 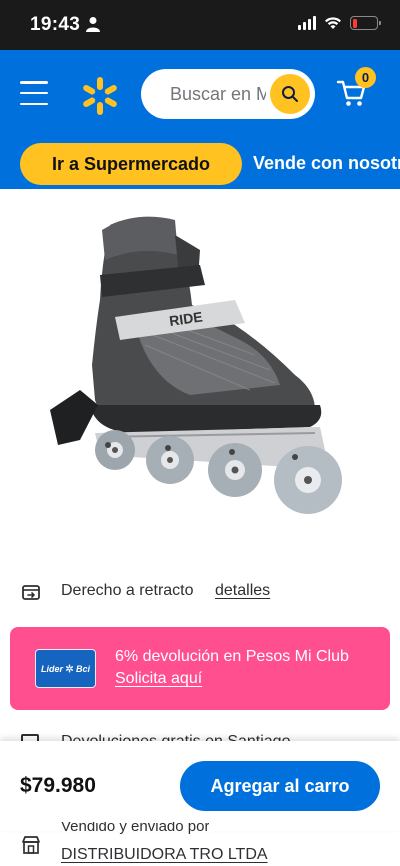 I want to click on sticky-buy-bar: $79.980 Agregar al carro, so click(x=200, y=786).